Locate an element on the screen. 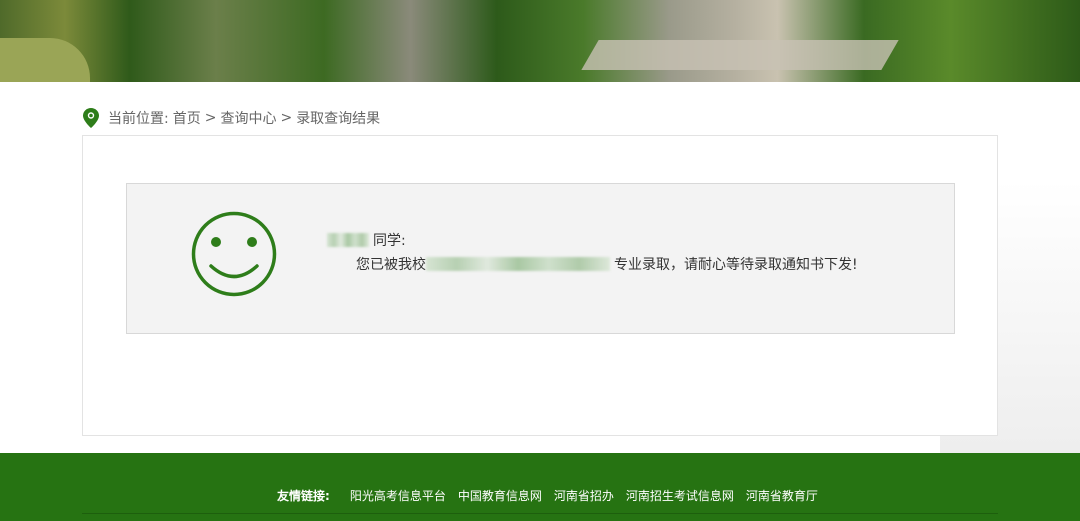 The image size is (1080, 521). breadcrumb-label: 当前位置: is located at coordinates (138, 119).